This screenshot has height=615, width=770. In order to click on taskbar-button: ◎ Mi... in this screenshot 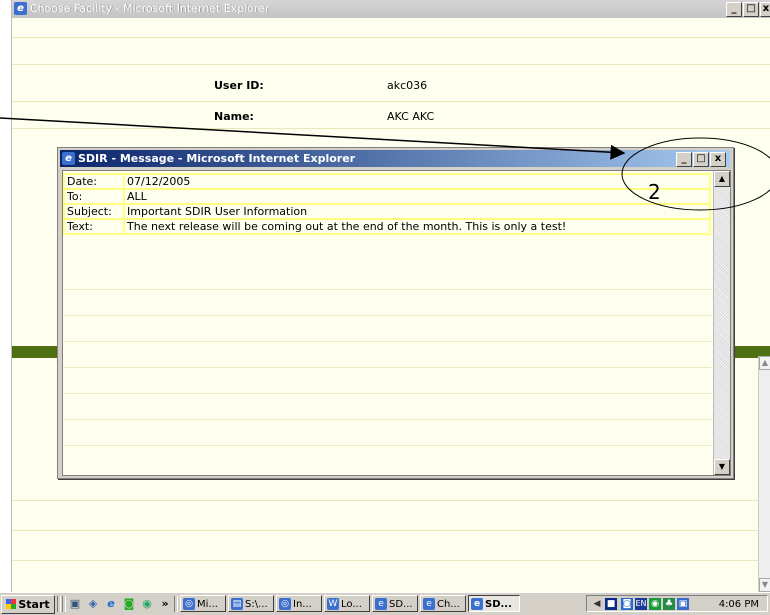, I will do `click(203, 603)`.